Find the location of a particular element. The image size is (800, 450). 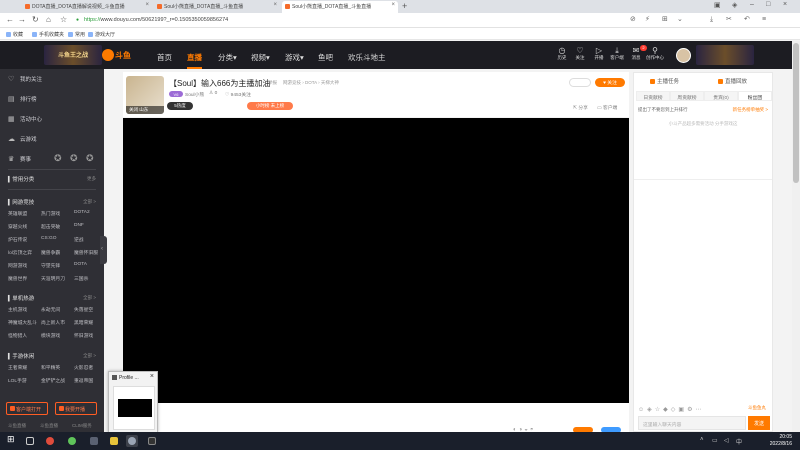

nav-category: 分类▾ is located at coordinates (227, 57).